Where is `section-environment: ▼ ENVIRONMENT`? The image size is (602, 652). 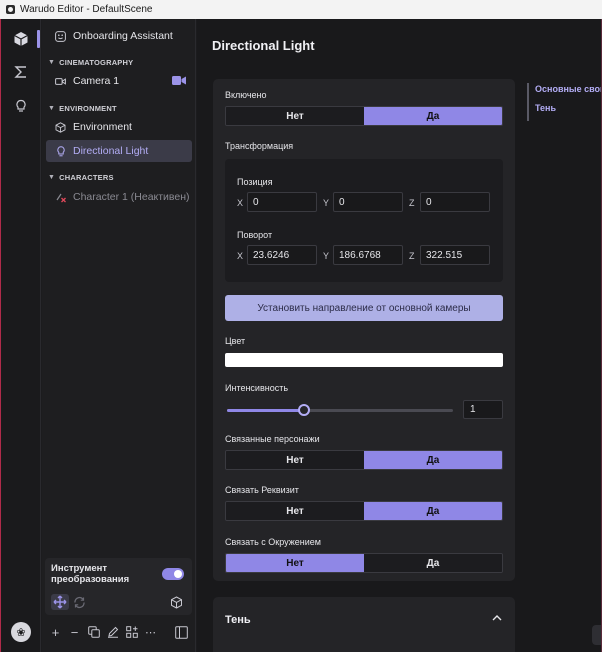
section-environment: ▼ ENVIRONMENT is located at coordinates (82, 108).